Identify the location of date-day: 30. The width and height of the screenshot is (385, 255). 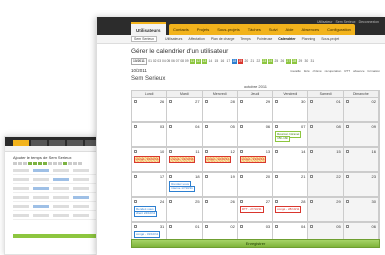
(306, 61).